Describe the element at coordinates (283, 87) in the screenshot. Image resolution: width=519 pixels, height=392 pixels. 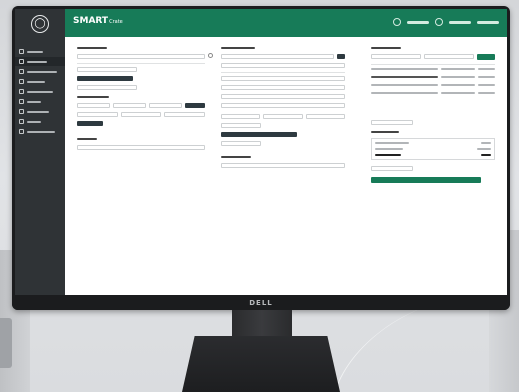
I see `company-input` at that location.